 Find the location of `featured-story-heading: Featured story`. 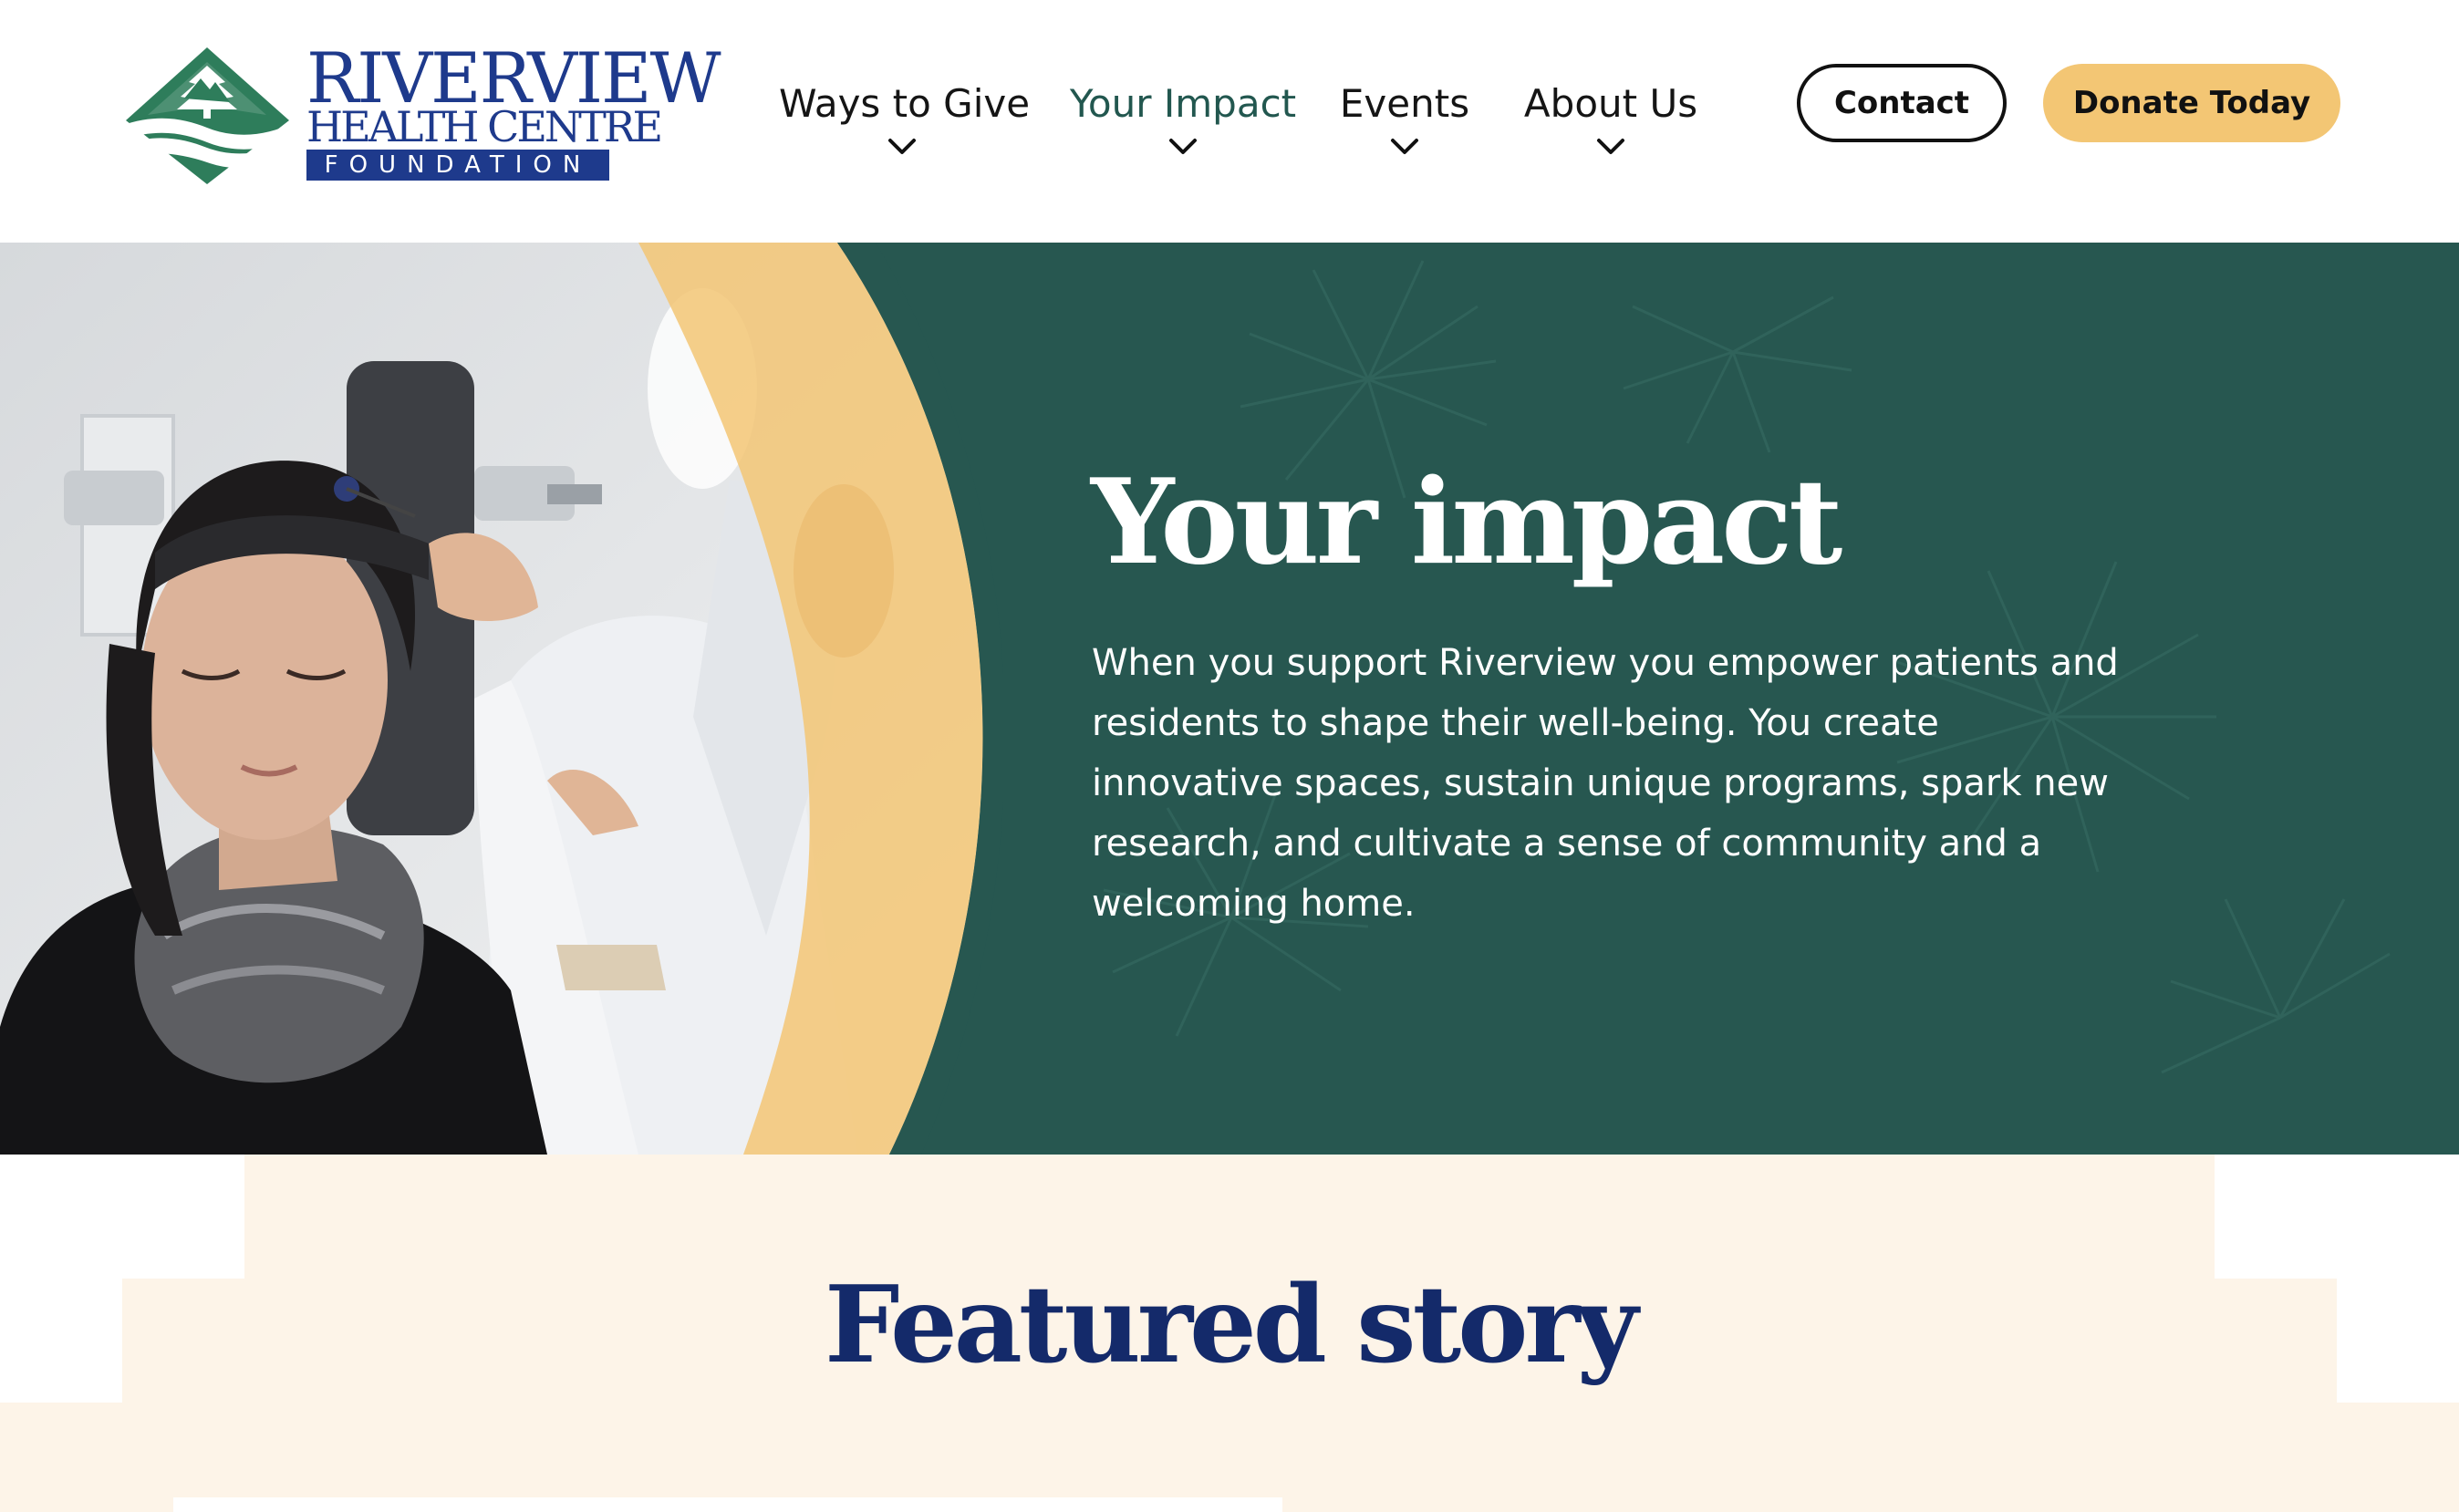

featured-story-heading: Featured story is located at coordinates (1231, 1325).